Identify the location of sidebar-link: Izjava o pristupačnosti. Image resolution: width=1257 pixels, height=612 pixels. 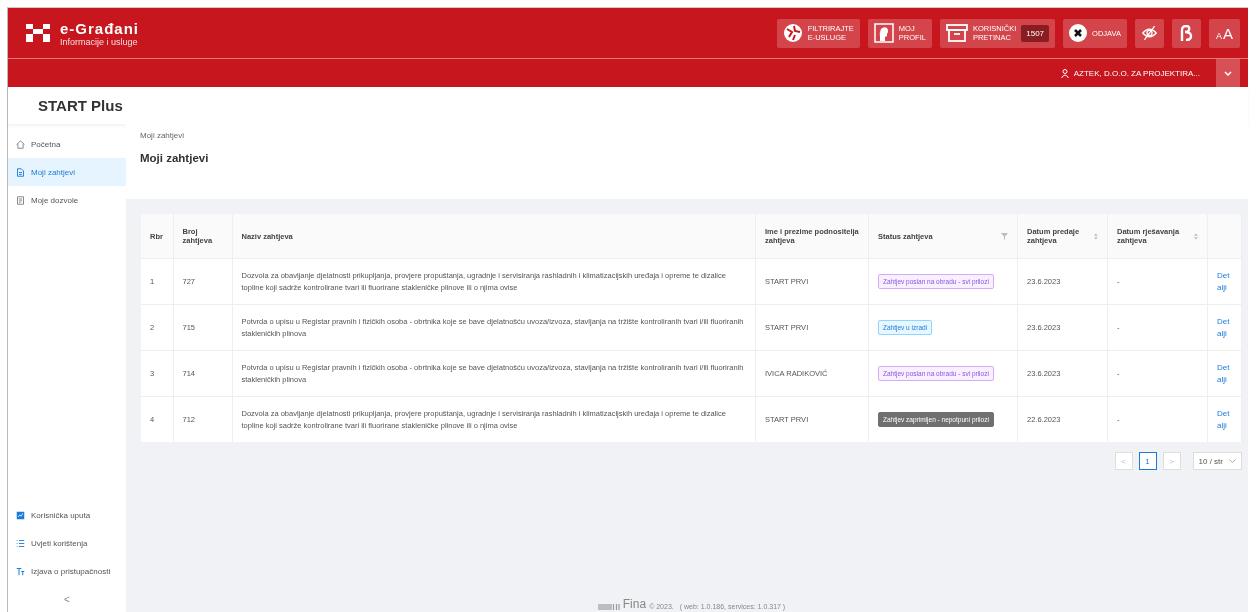
(67, 571).